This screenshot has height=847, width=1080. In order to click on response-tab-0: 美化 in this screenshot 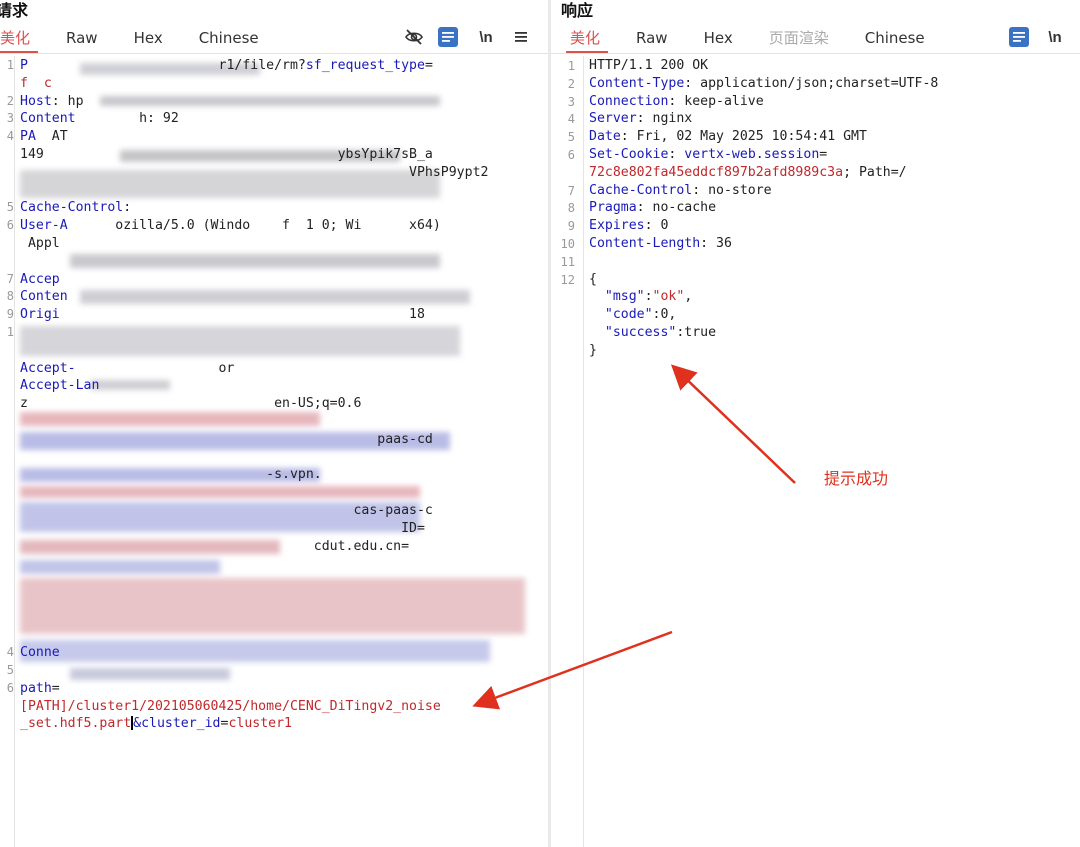, I will do `click(587, 39)`.